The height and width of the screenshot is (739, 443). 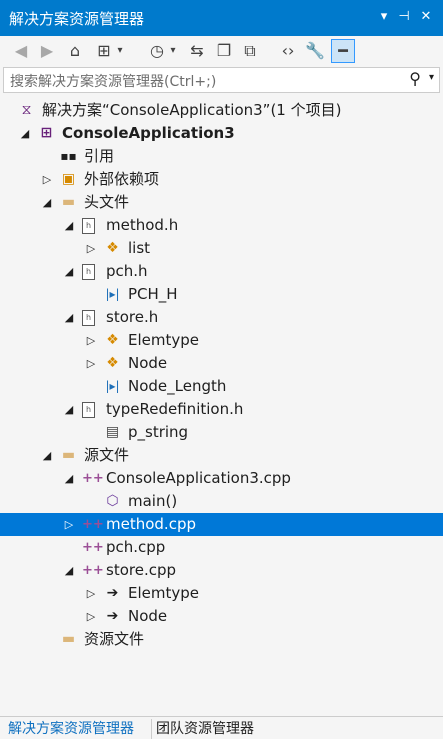 I want to click on search-icon: ⚲, so click(x=415, y=78).